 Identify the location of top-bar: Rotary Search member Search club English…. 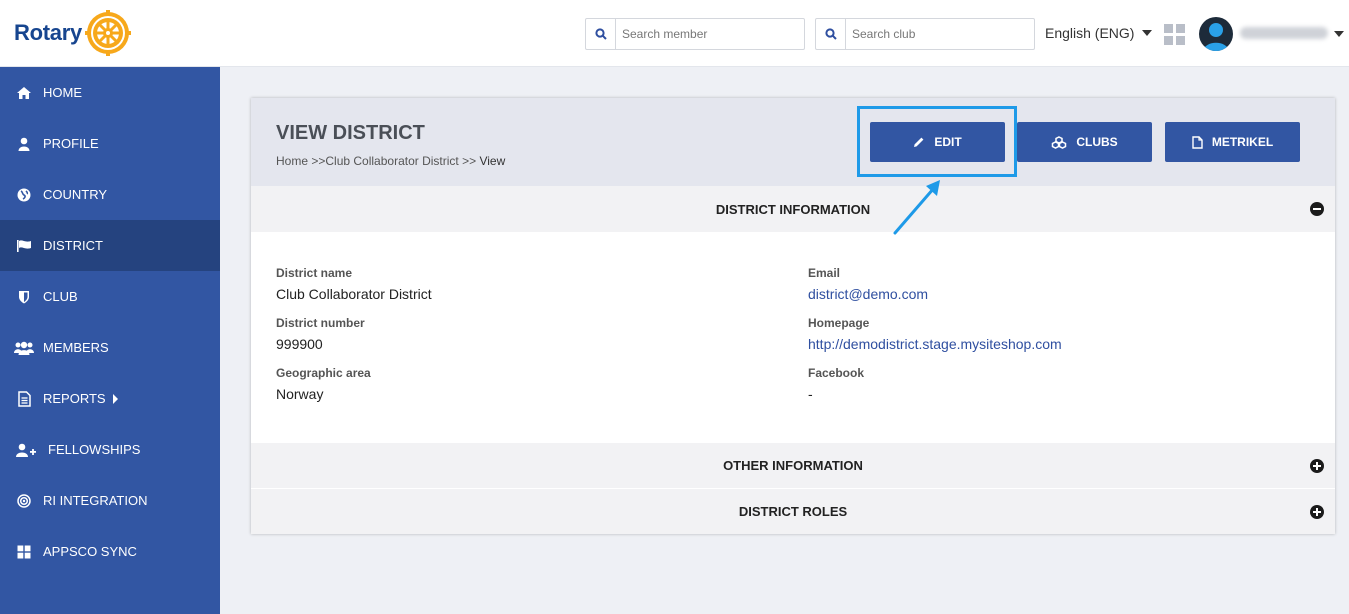
(674, 33).